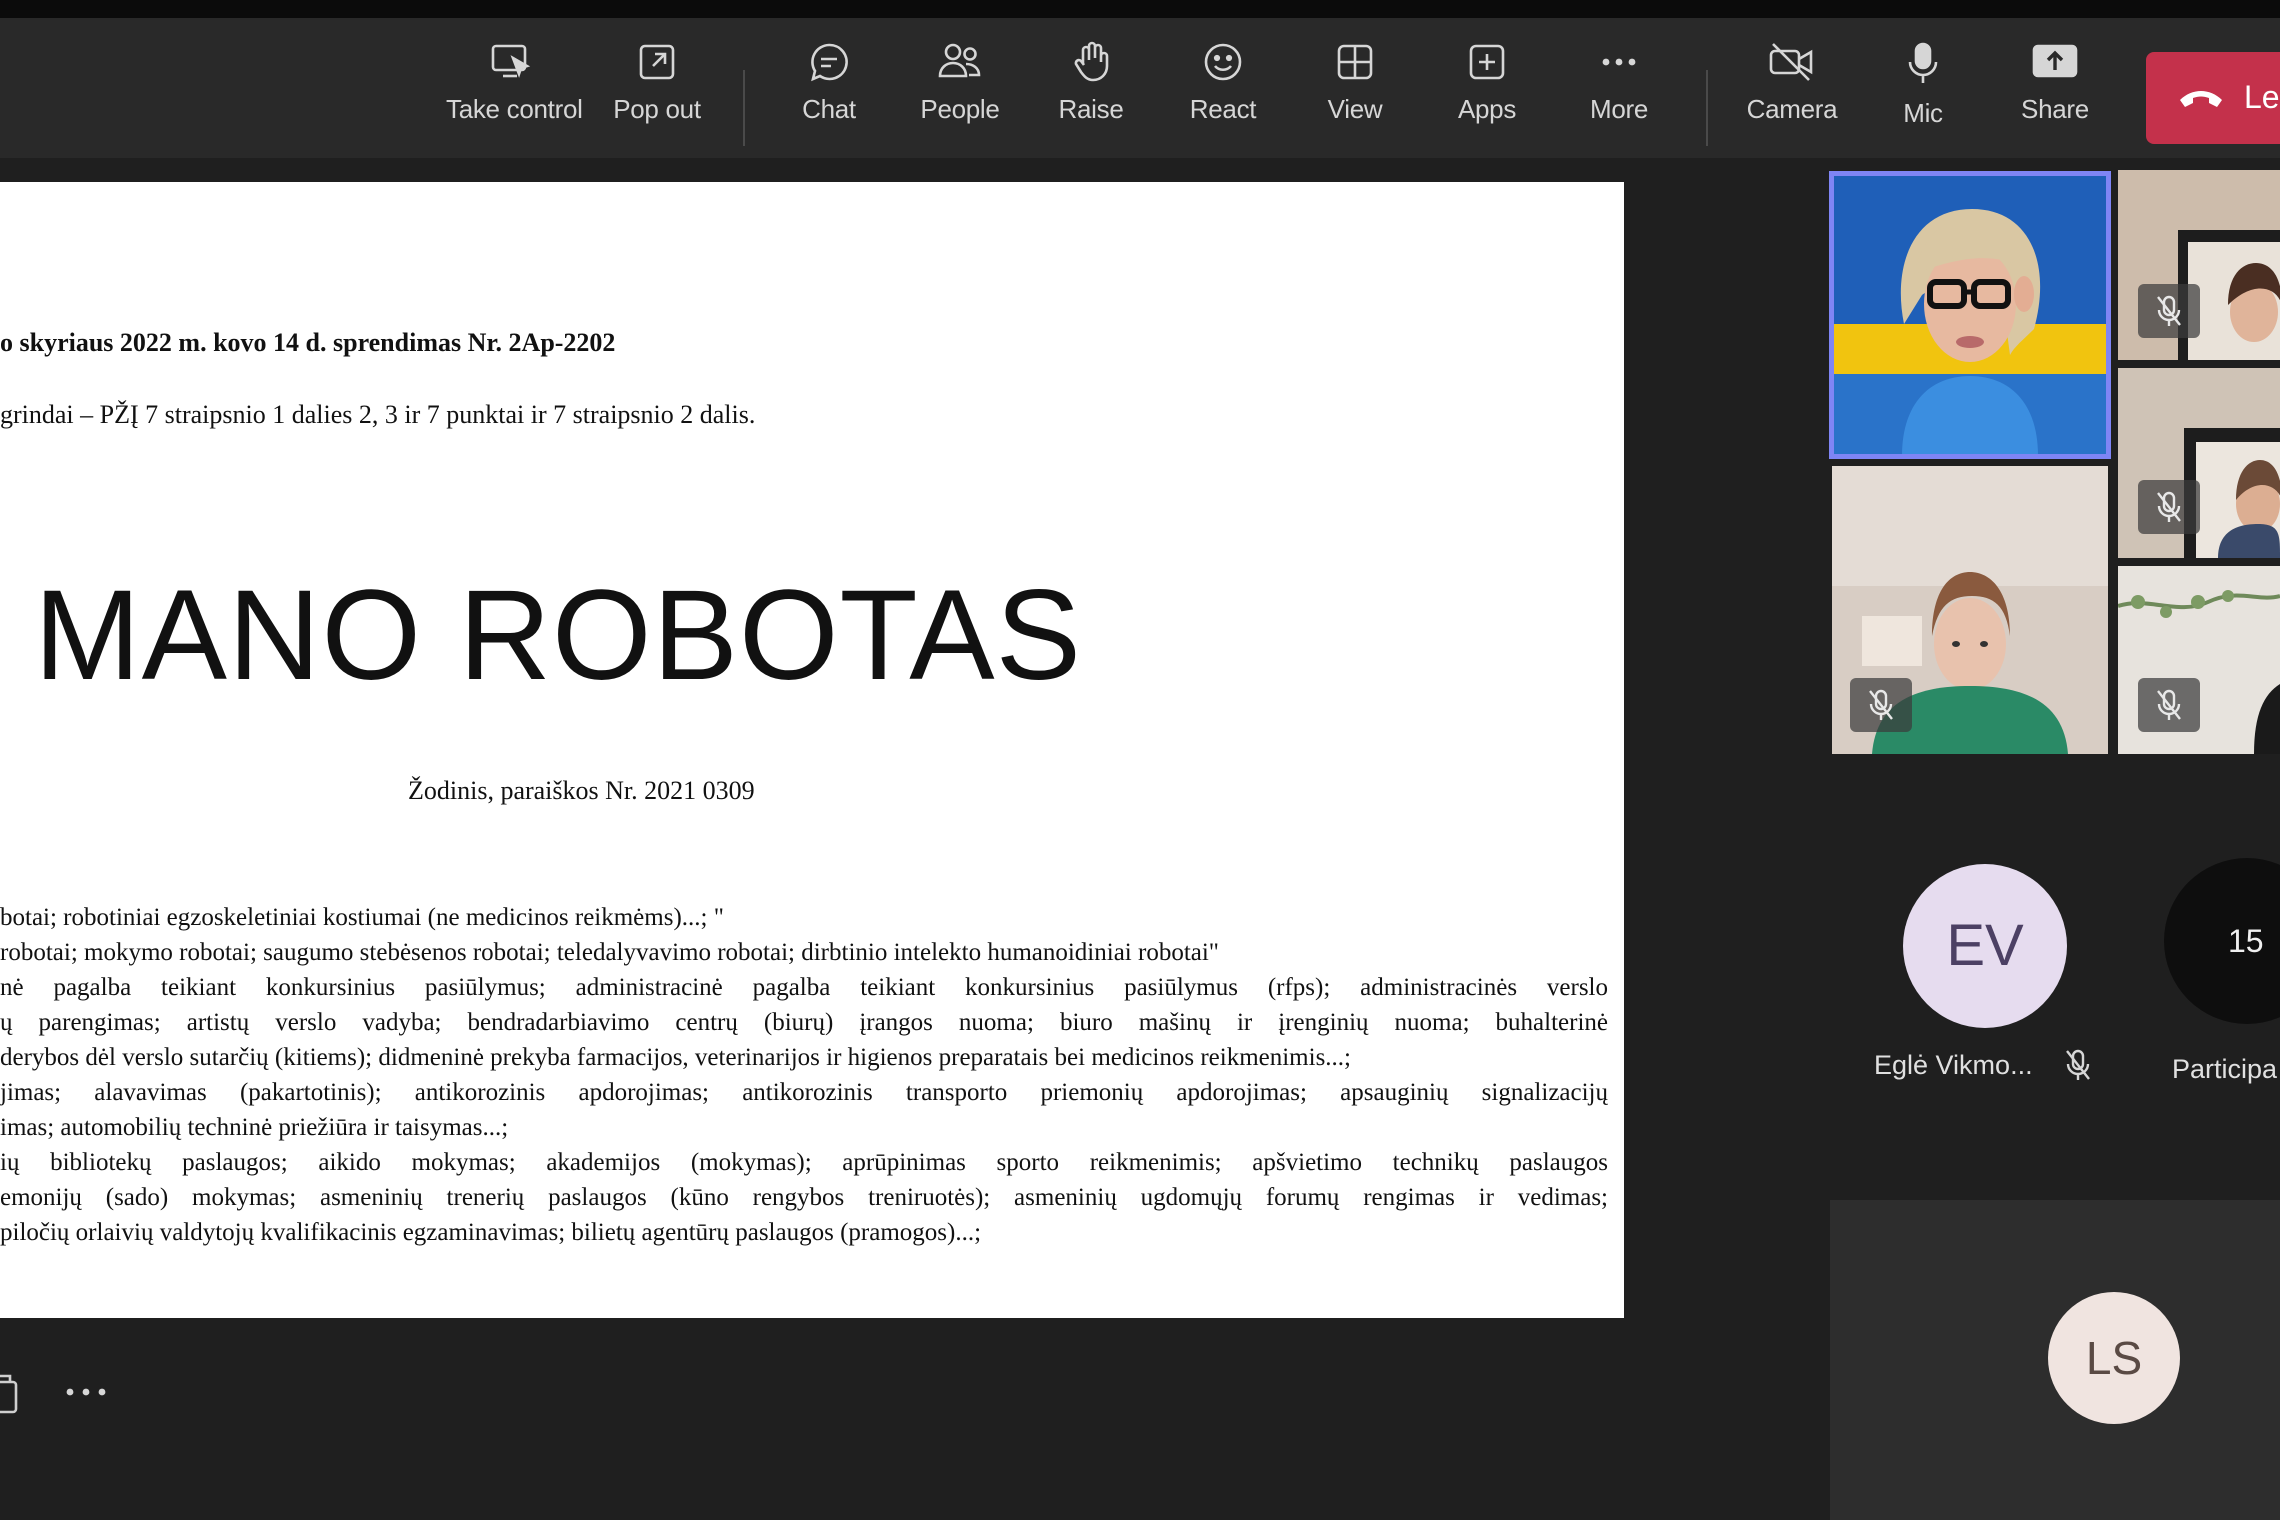 The height and width of the screenshot is (1520, 2280). What do you see at coordinates (2055, 90) in the screenshot?
I see `share-button: Share` at bounding box center [2055, 90].